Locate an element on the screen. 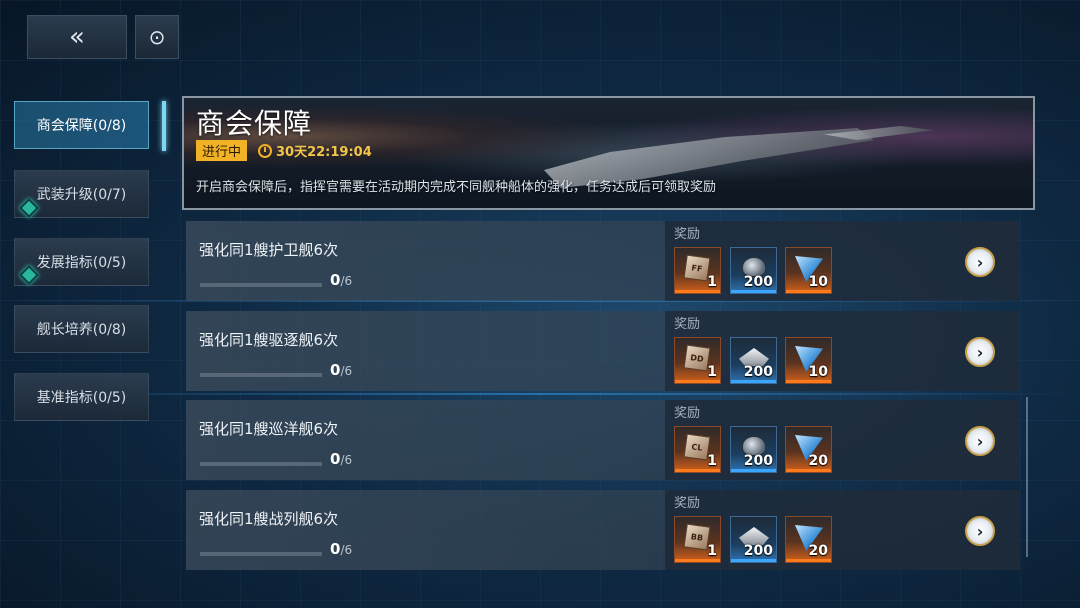  task-row: 强化同1艘驱逐舰6次 0/6 奖励 DD 1 200 10 › is located at coordinates (603, 351).